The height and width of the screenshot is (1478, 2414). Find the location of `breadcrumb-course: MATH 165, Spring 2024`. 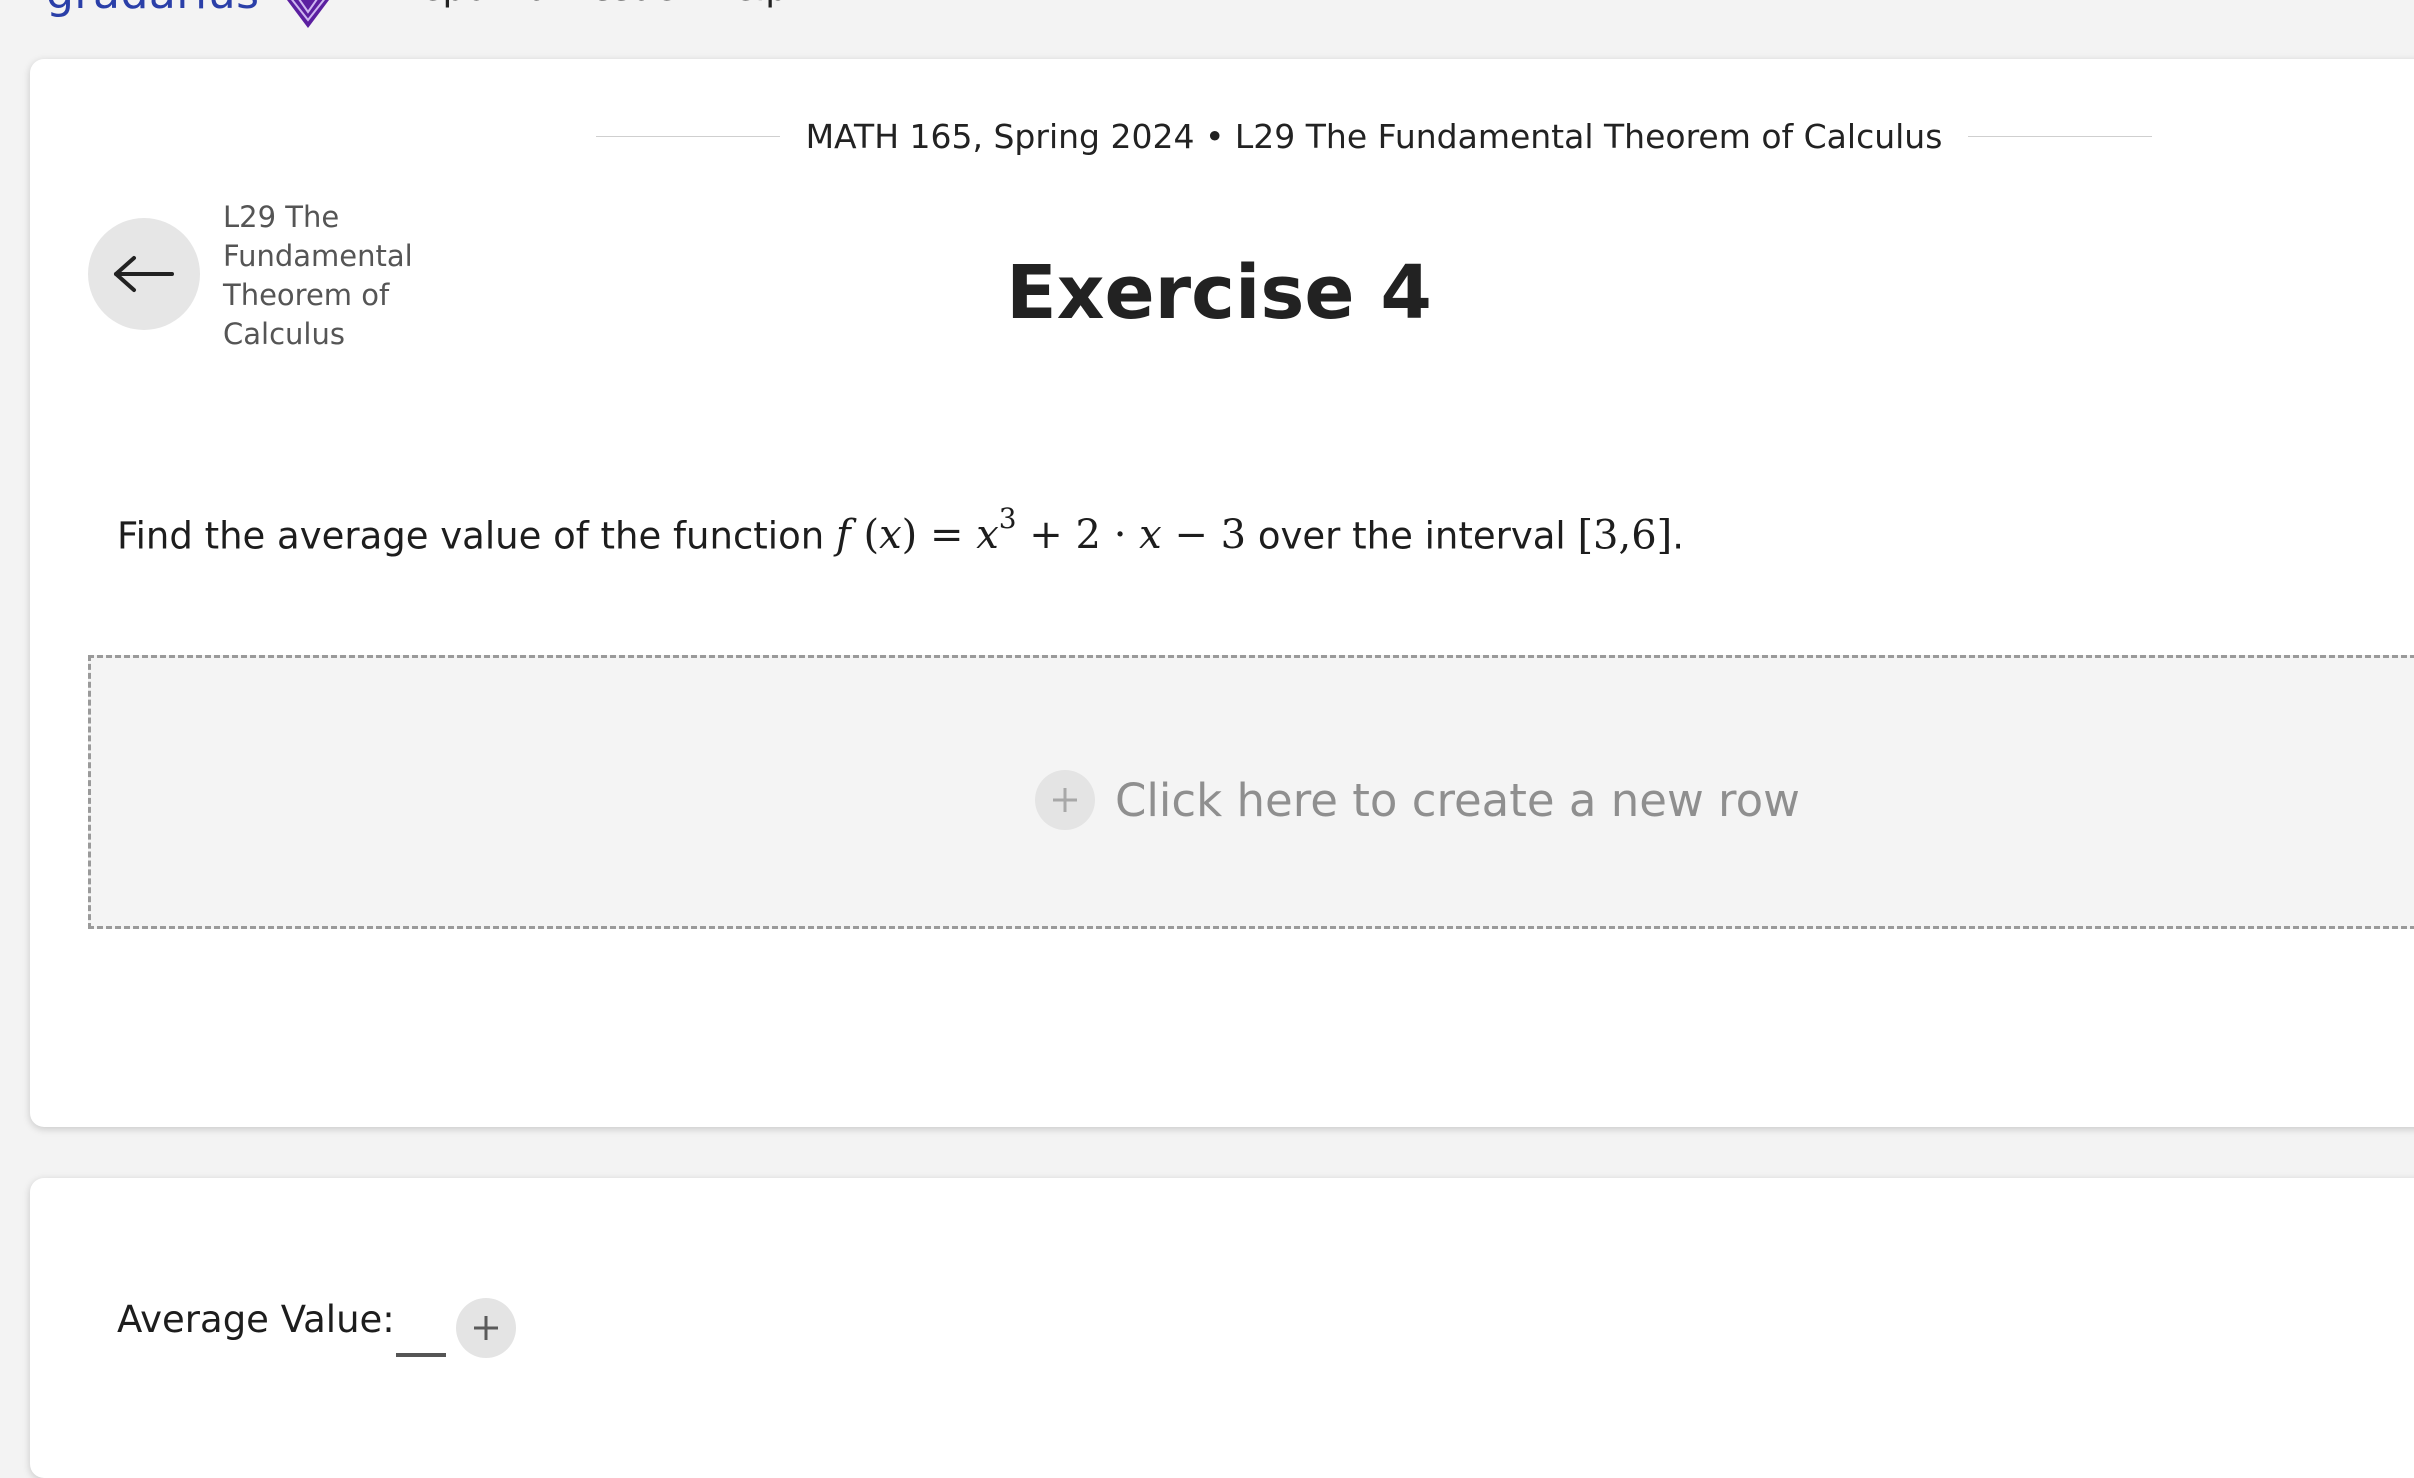

breadcrumb-course: MATH 165, Spring 2024 is located at coordinates (1000, 136).